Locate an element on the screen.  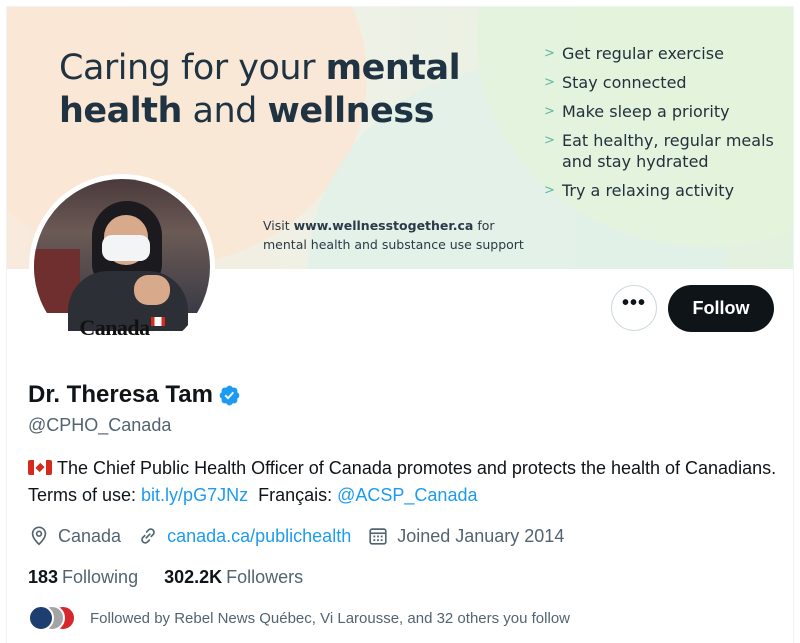
profile-joined: Joined January 2014 is located at coordinates (465, 536).